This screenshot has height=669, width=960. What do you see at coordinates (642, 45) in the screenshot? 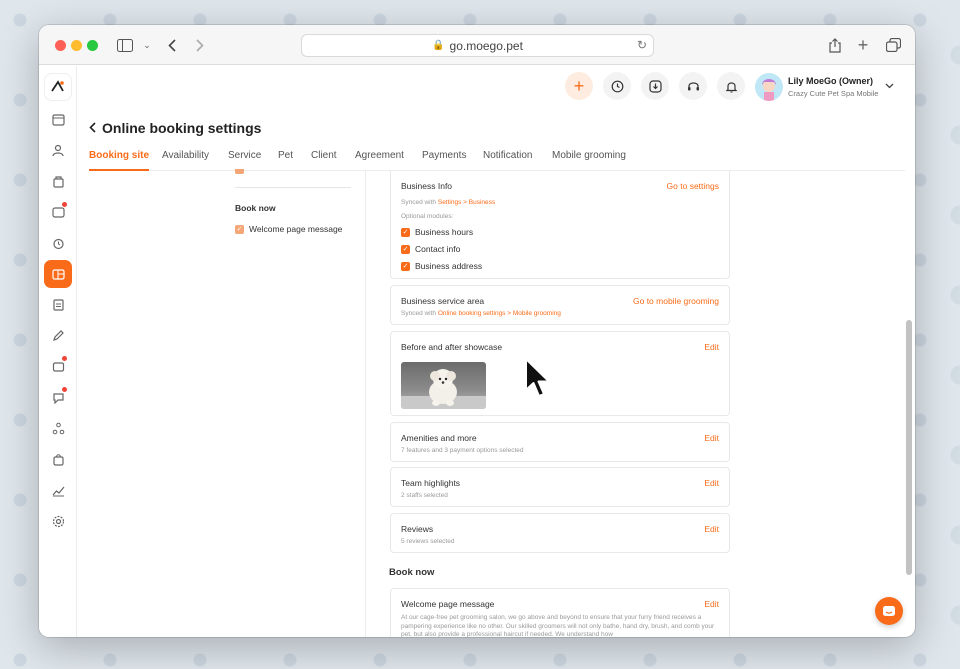
I see `reload-icon: ↻` at bounding box center [642, 45].